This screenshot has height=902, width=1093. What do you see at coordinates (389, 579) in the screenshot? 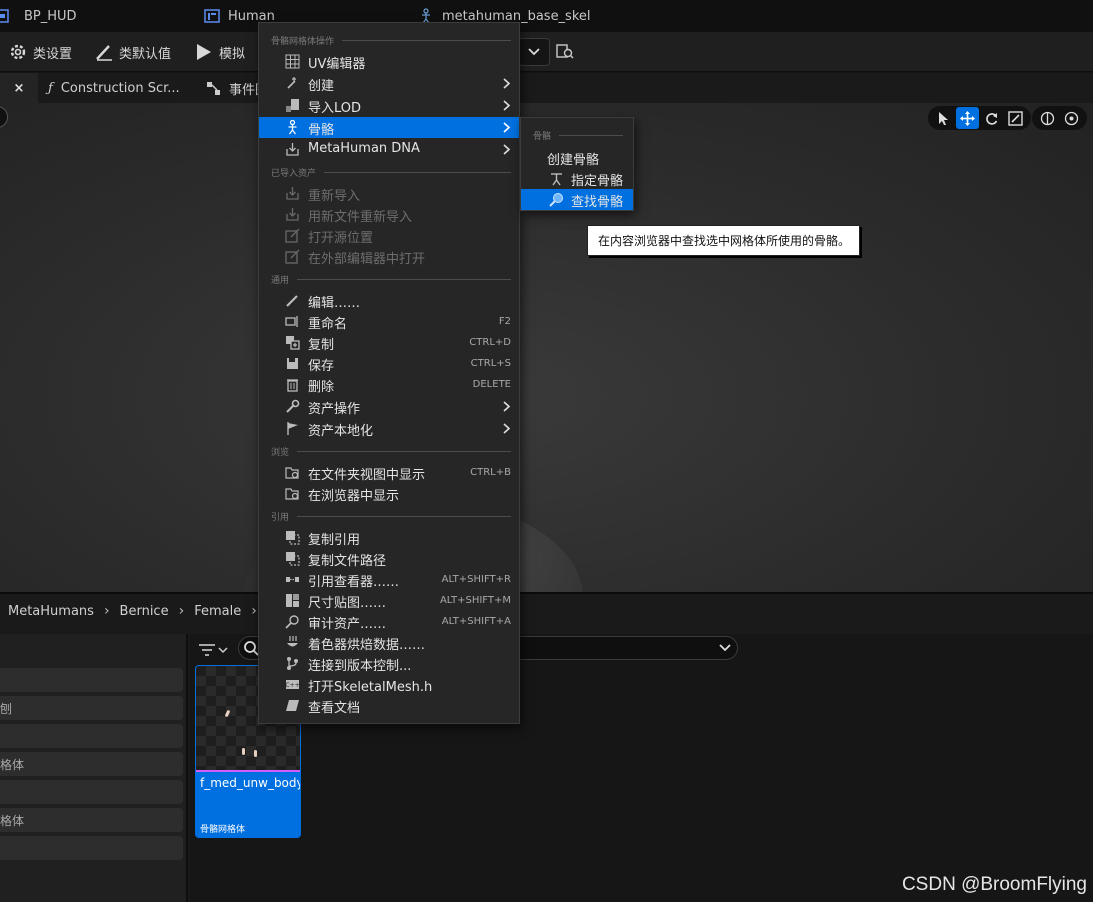
I see `menu-item-reference-viewer: 引用查看器…… ALT+SHIFT+R` at bounding box center [389, 579].